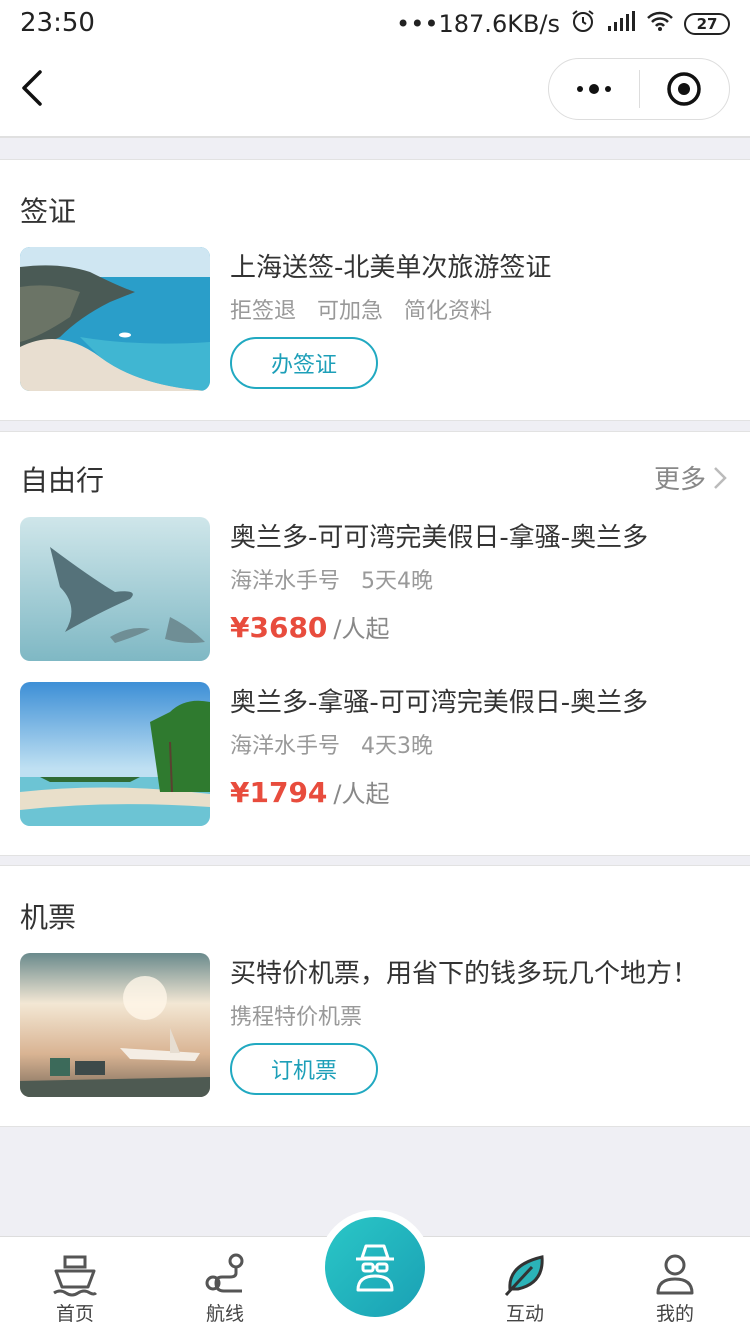 The height and width of the screenshot is (1334, 750). Describe the element at coordinates (524, 1276) in the screenshot. I see `leaf-icon` at that location.